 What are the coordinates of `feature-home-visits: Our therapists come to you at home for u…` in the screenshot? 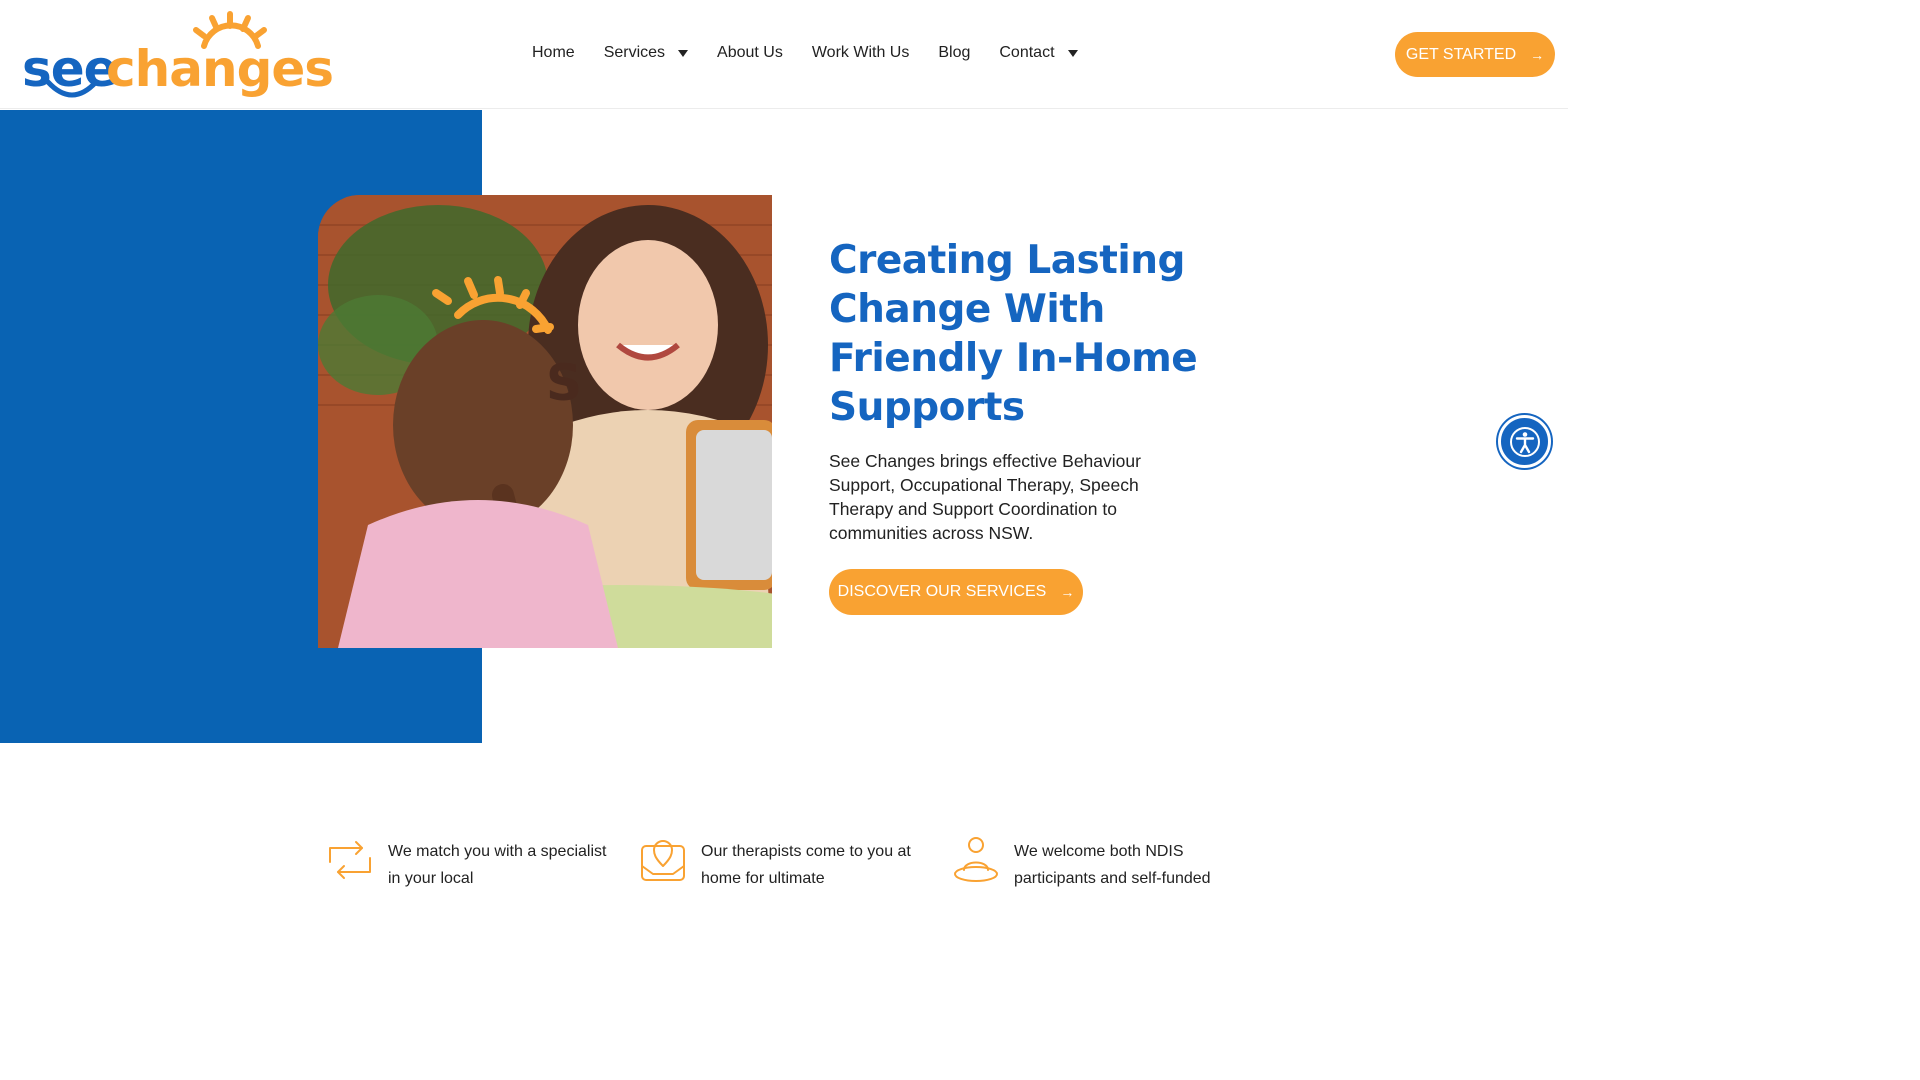 It's located at (785, 864).